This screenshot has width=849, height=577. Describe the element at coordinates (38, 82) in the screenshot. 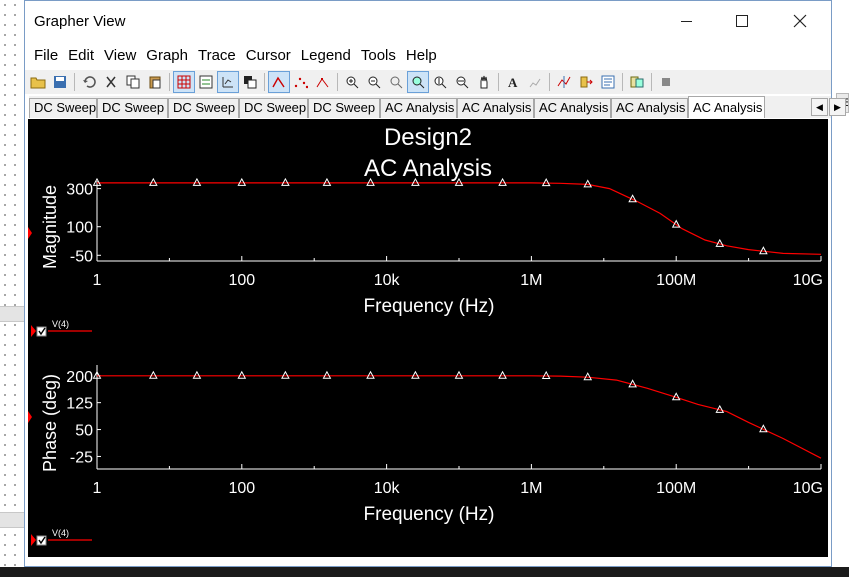

I see `open-folder-button` at that location.